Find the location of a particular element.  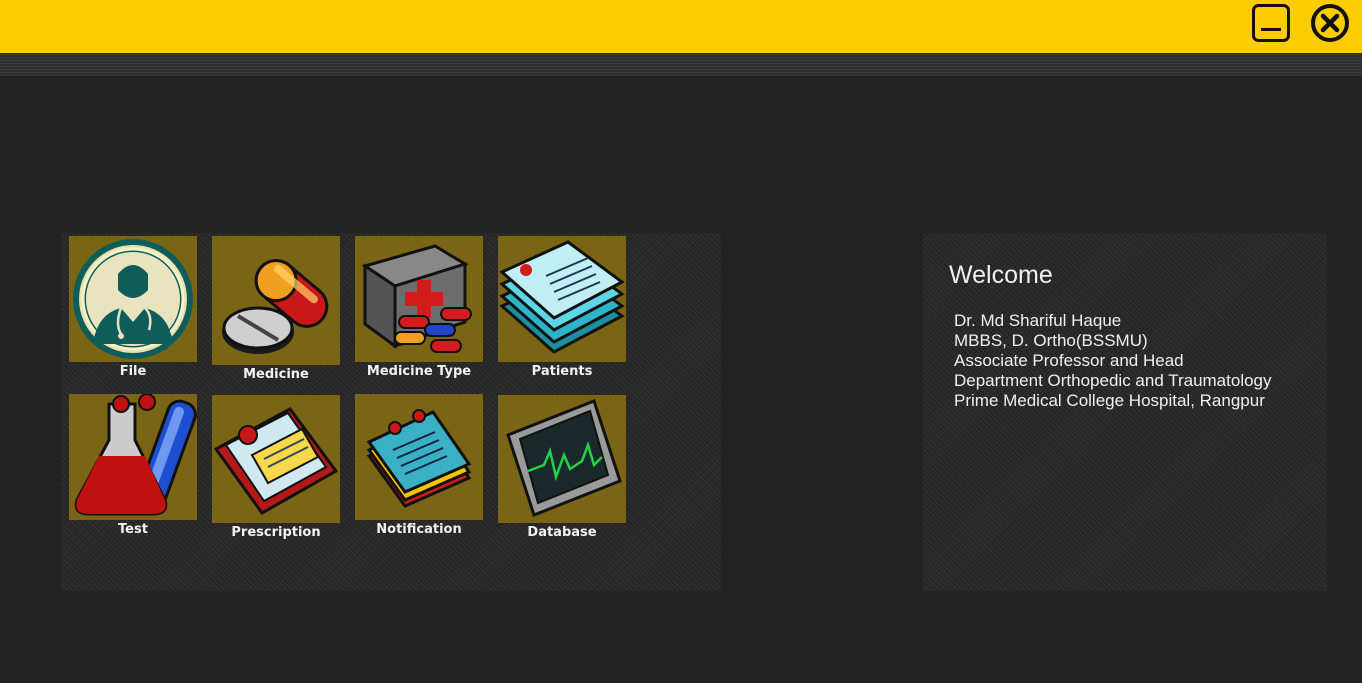

close-button is located at coordinates (1330, 23).